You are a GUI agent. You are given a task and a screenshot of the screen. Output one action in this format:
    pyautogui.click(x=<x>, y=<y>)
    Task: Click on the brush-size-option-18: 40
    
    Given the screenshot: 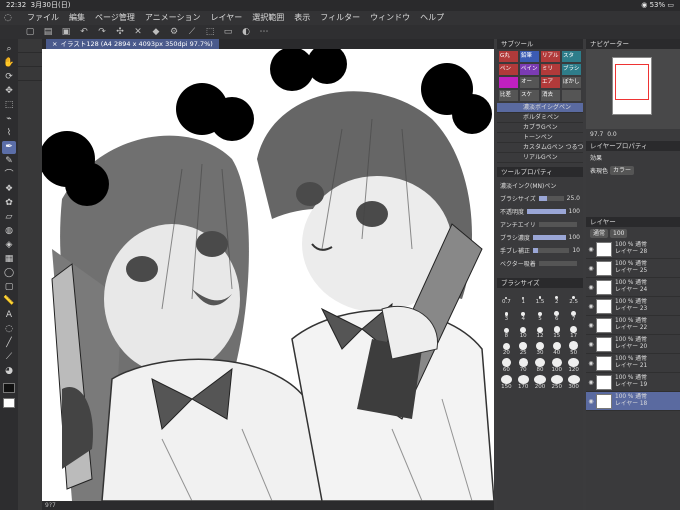 What is the action you would take?
    pyautogui.click(x=556, y=348)
    